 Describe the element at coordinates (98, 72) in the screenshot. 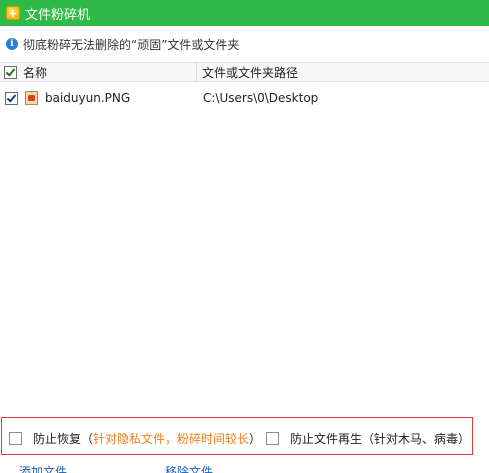

I see `column-name: 名称` at that location.